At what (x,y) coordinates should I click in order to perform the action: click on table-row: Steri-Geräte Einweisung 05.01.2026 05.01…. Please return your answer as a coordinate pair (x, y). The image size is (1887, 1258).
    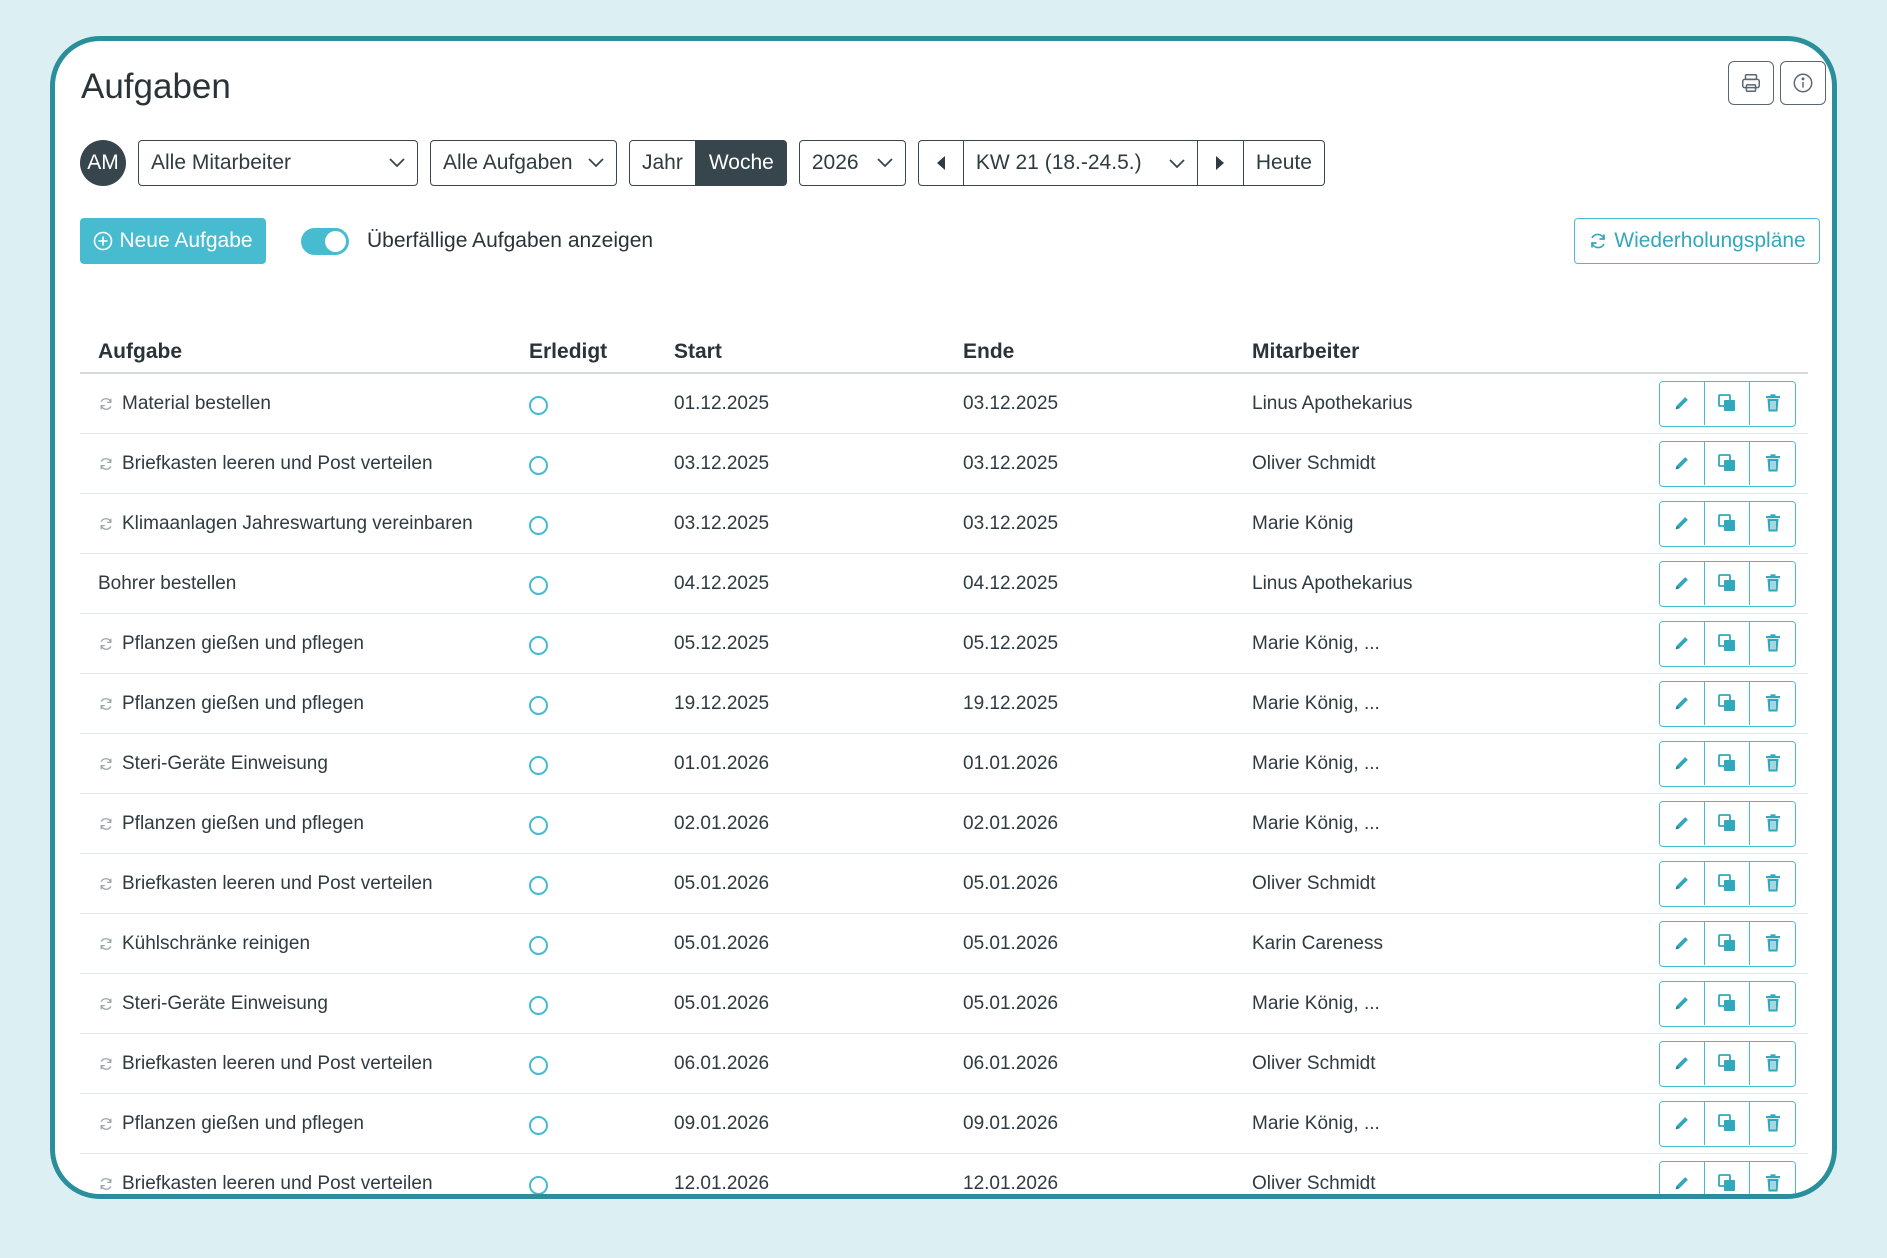
    Looking at the image, I should click on (944, 1004).